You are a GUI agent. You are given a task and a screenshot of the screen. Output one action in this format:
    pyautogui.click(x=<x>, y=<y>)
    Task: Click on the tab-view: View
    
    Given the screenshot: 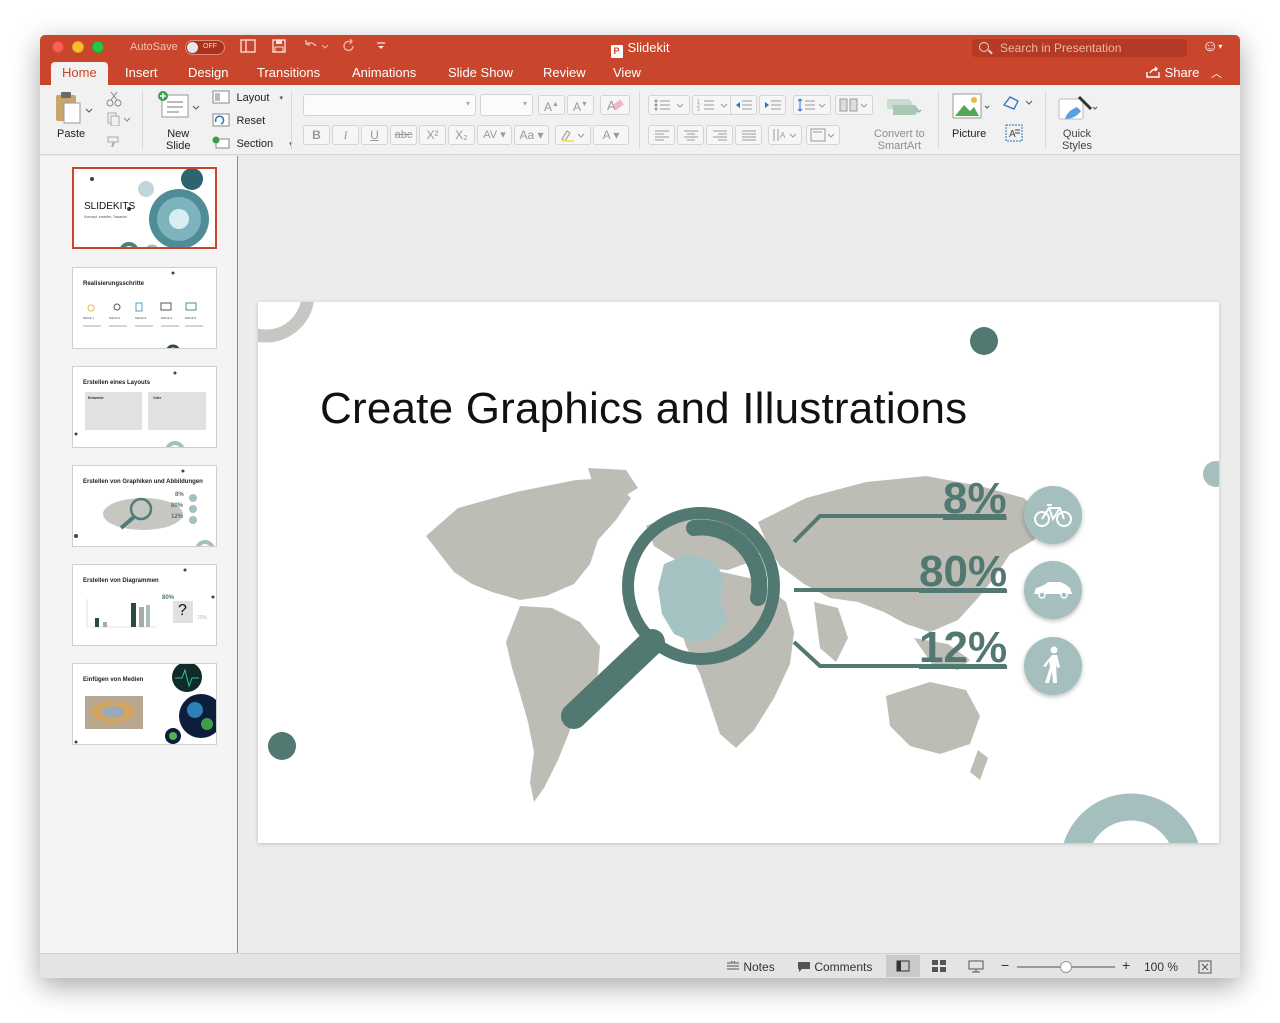 What is the action you would take?
    pyautogui.click(x=627, y=72)
    